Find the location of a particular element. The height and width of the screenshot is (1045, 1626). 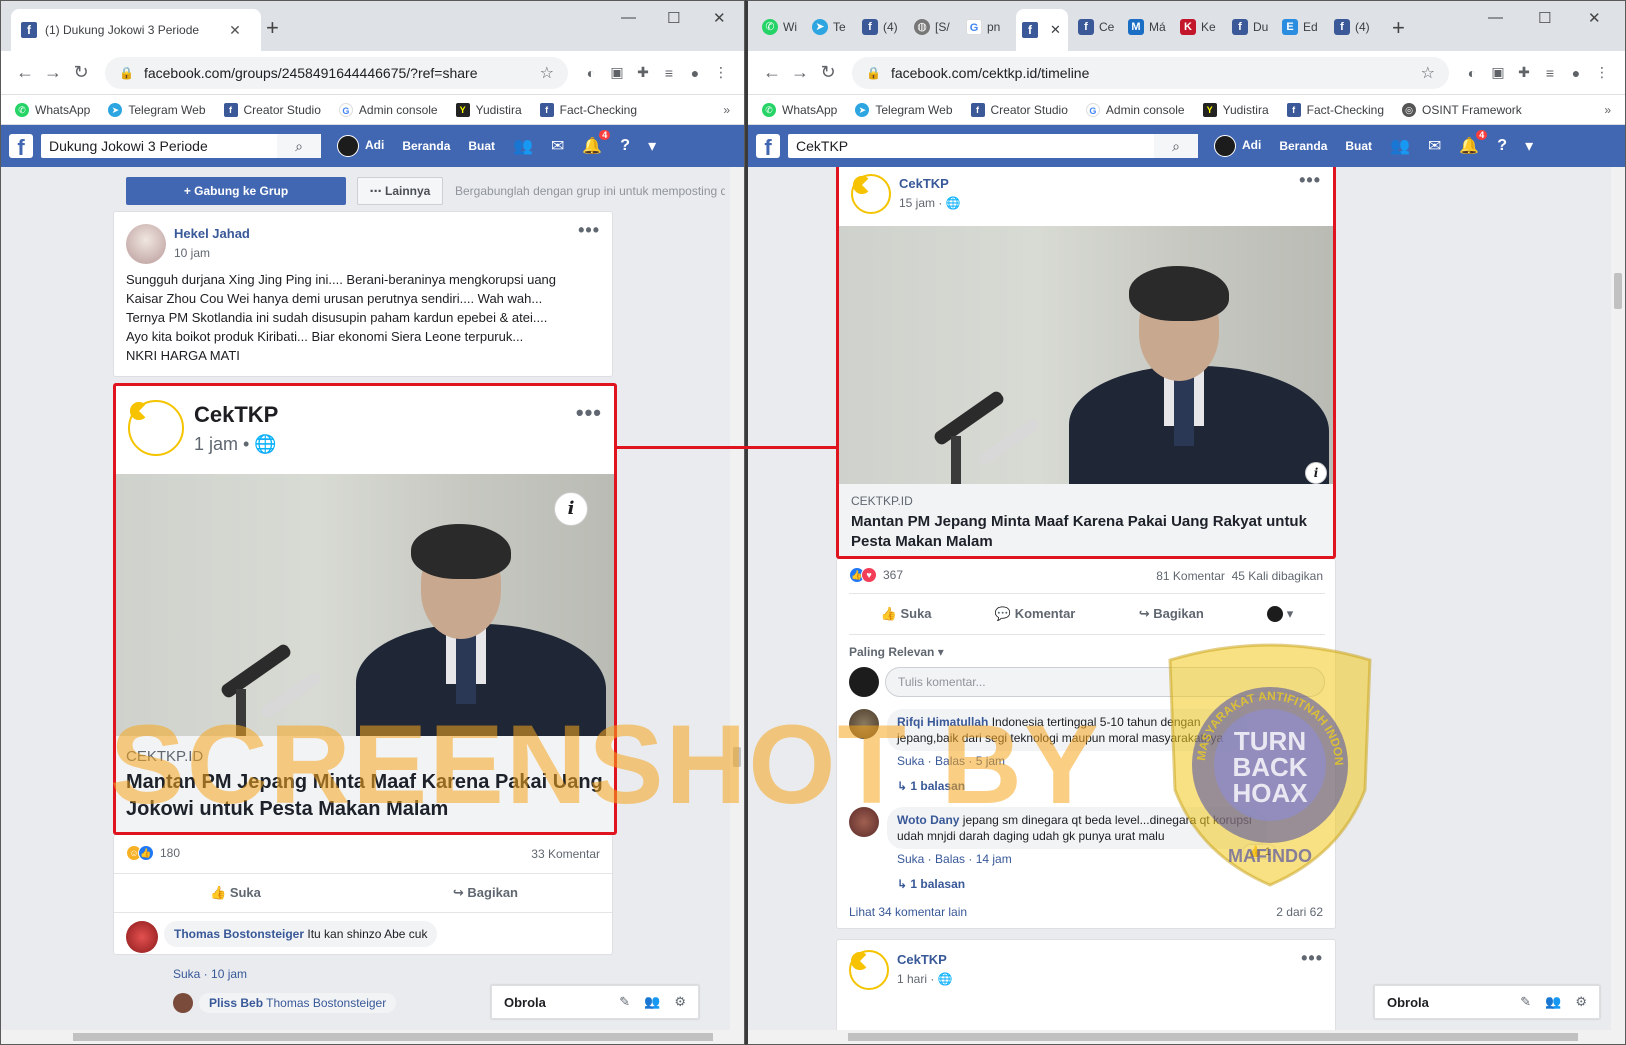

comment-mention: Thomas Bostonsteiger is located at coordinates (326, 1003).